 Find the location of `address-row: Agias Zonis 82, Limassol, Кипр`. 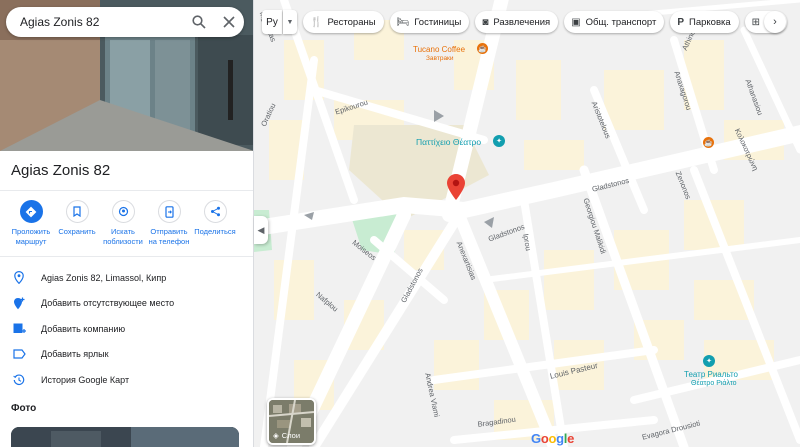

address-row: Agias Zonis 82, Limassol, Кипр is located at coordinates (126, 278).